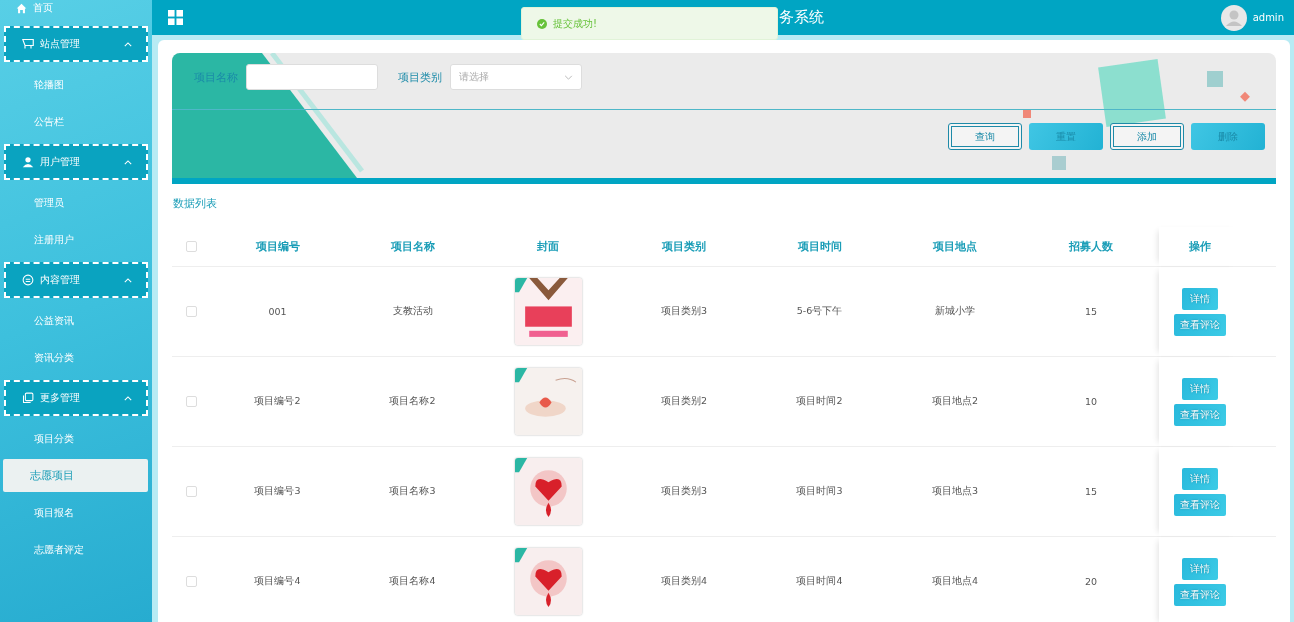  Describe the element at coordinates (412, 401) in the screenshot. I see `table-cell-text: 项目名称2` at that location.